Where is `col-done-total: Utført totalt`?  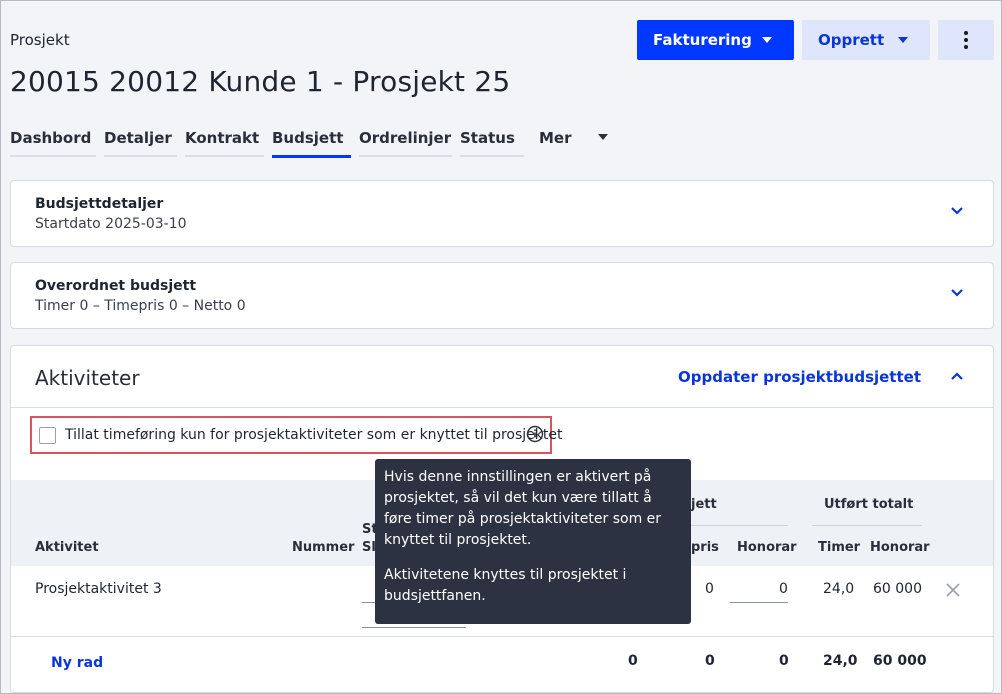
col-done-total: Utført totalt is located at coordinates (869, 504).